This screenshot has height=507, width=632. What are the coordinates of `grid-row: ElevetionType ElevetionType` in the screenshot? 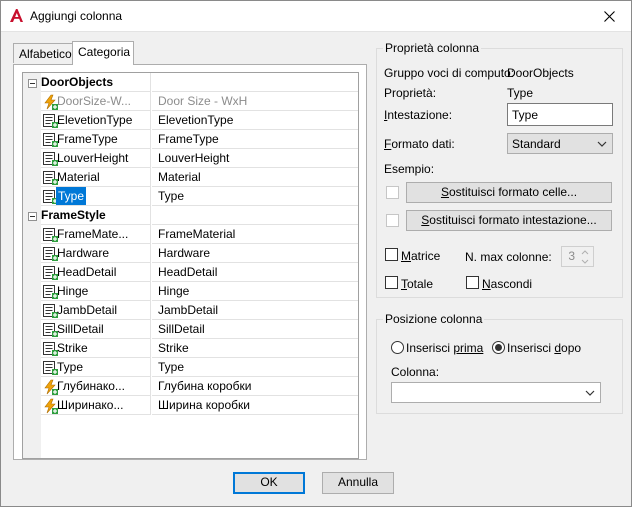 It's located at (190, 120).